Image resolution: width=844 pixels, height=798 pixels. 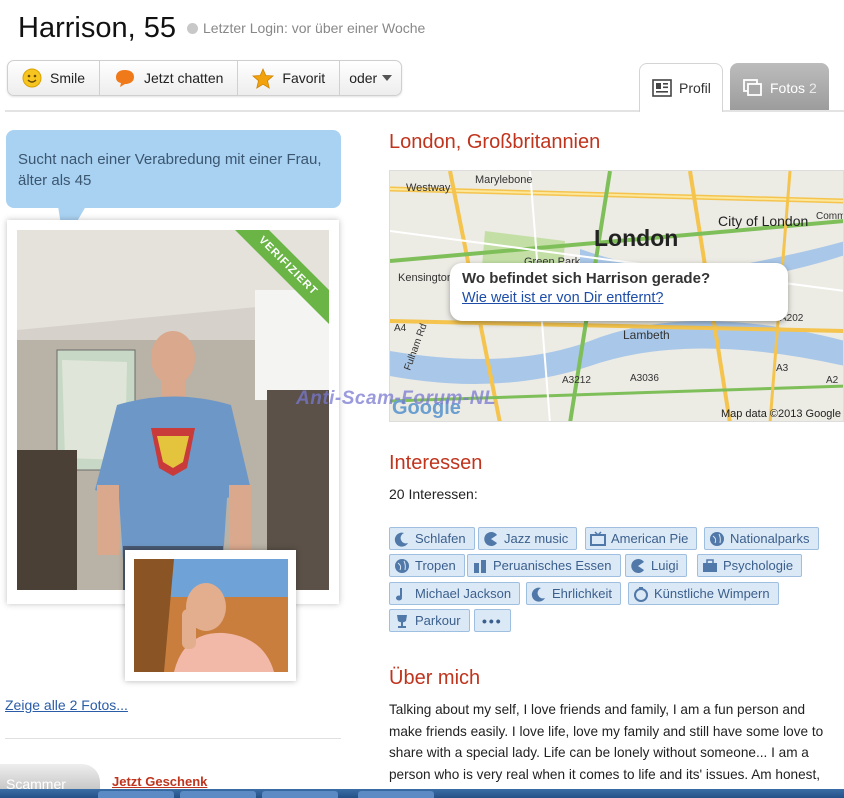 What do you see at coordinates (438, 620) in the screenshot?
I see `interest-label: Parkour` at bounding box center [438, 620].